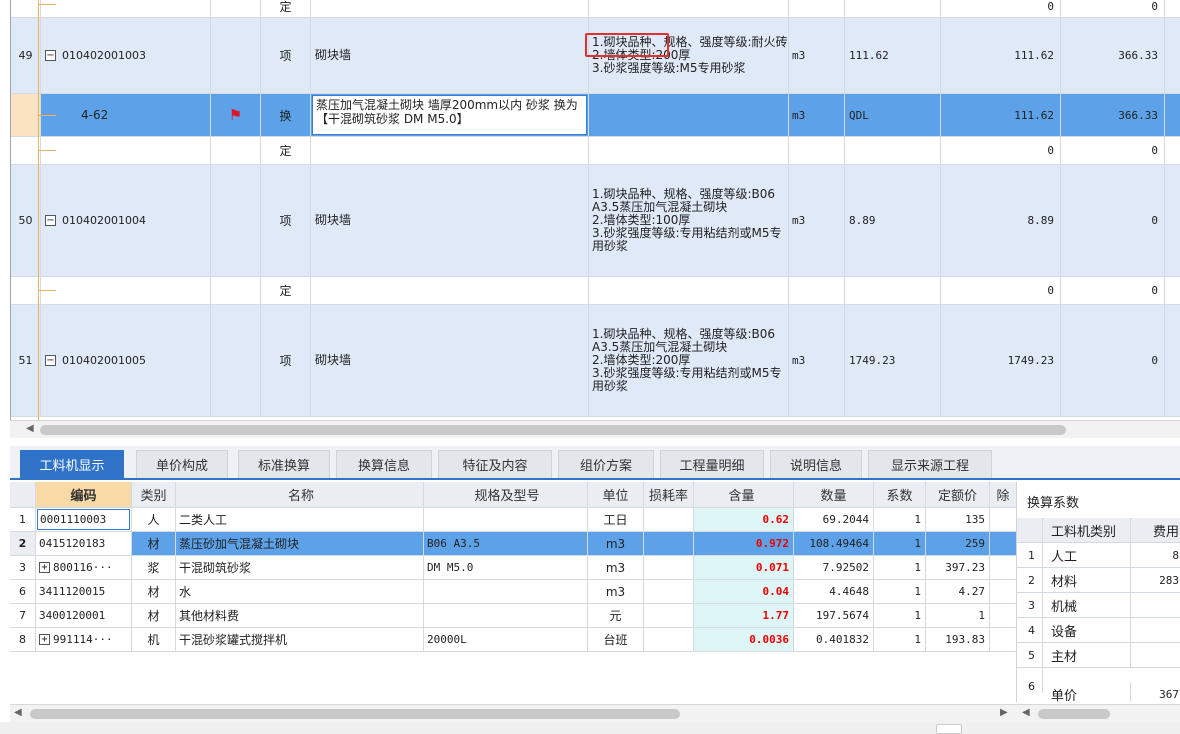 The height and width of the screenshot is (734, 1180). I want to click on table-header: 编码 类别 名称 规格及型号 单位 损耗率 含量 数量 系数 定额价 除, so click(513, 495).